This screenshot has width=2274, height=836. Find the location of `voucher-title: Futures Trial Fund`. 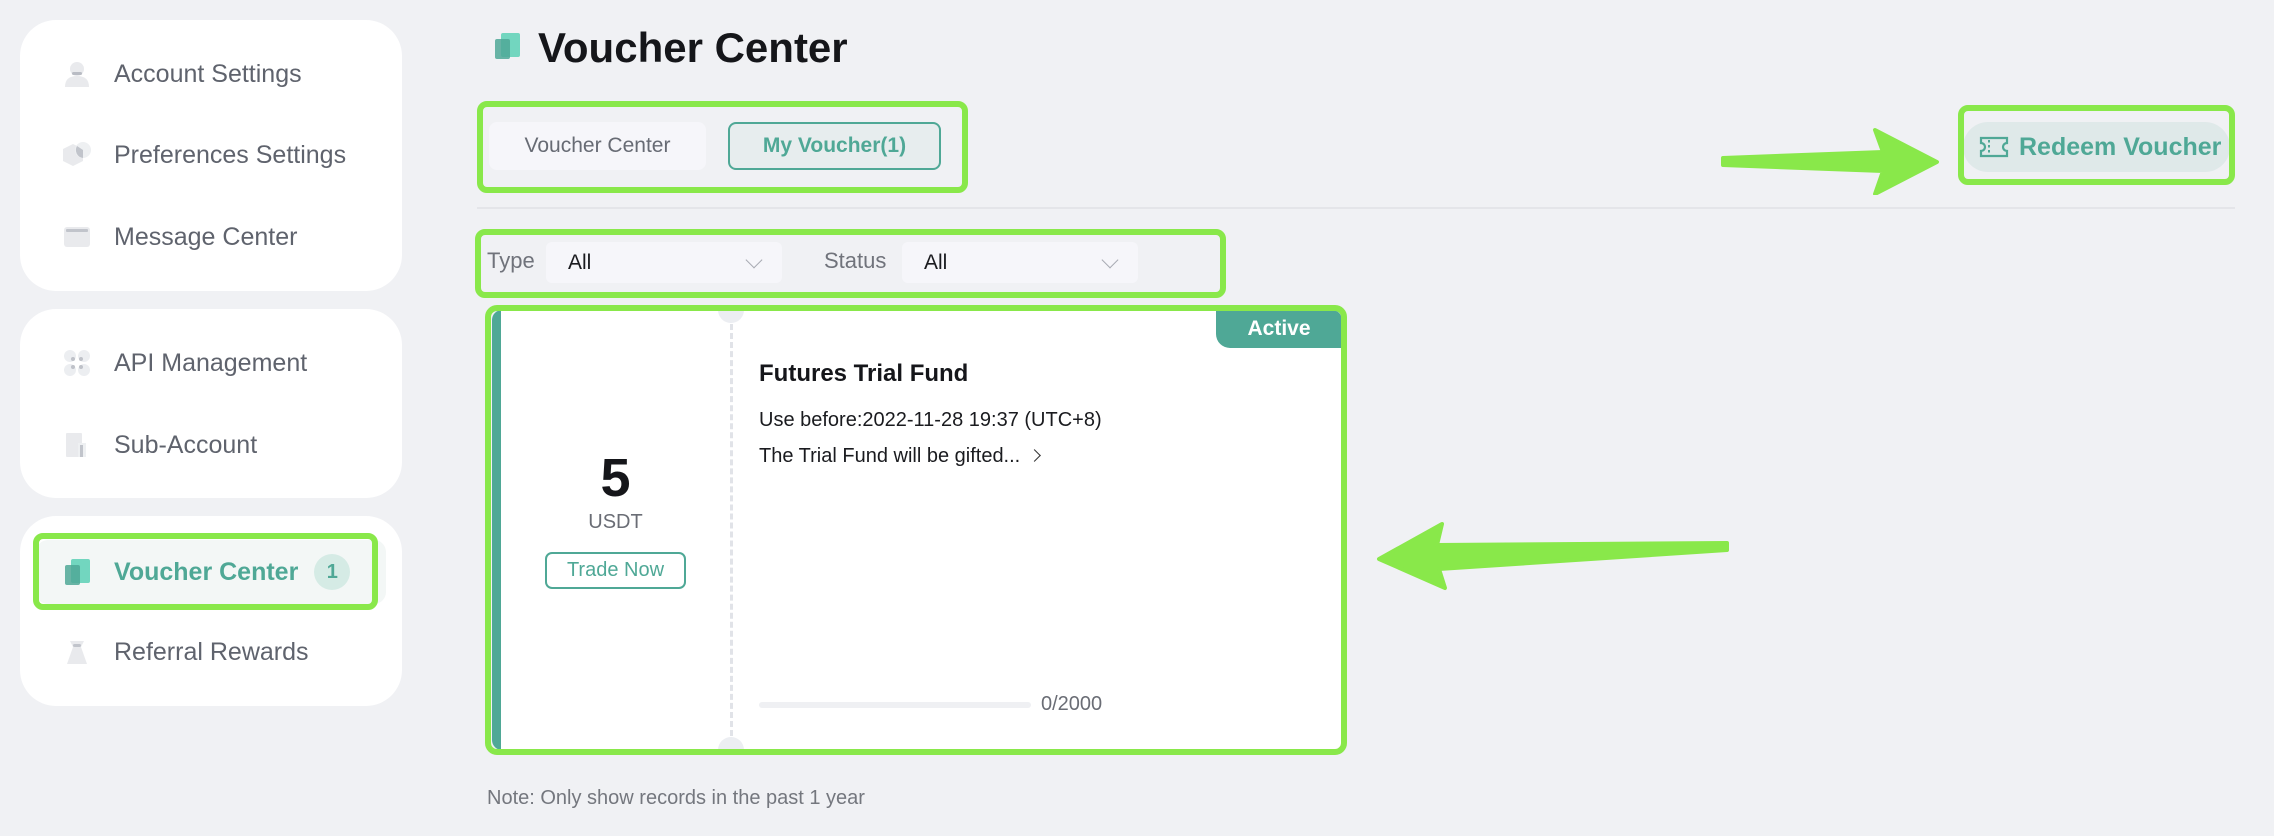

voucher-title: Futures Trial Fund is located at coordinates (864, 373).